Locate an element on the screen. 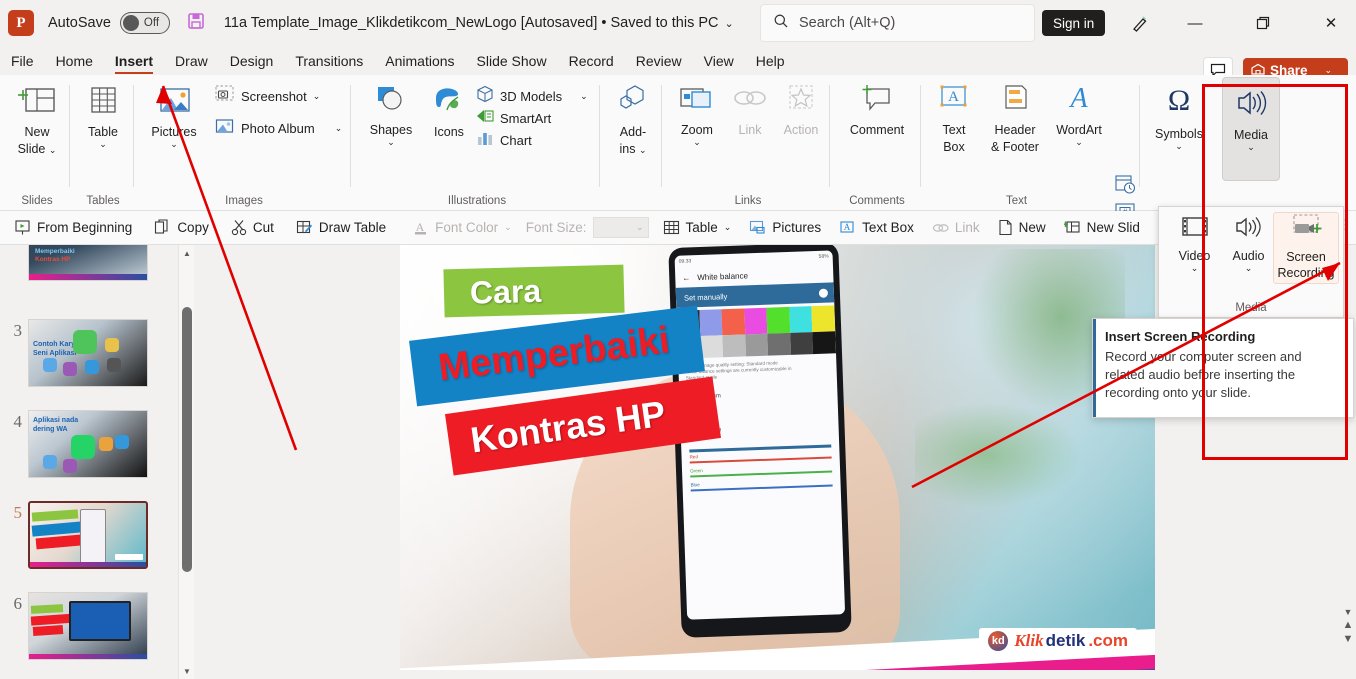 The image size is (1356, 679). new-slide-icon is located at coordinates (37, 102).